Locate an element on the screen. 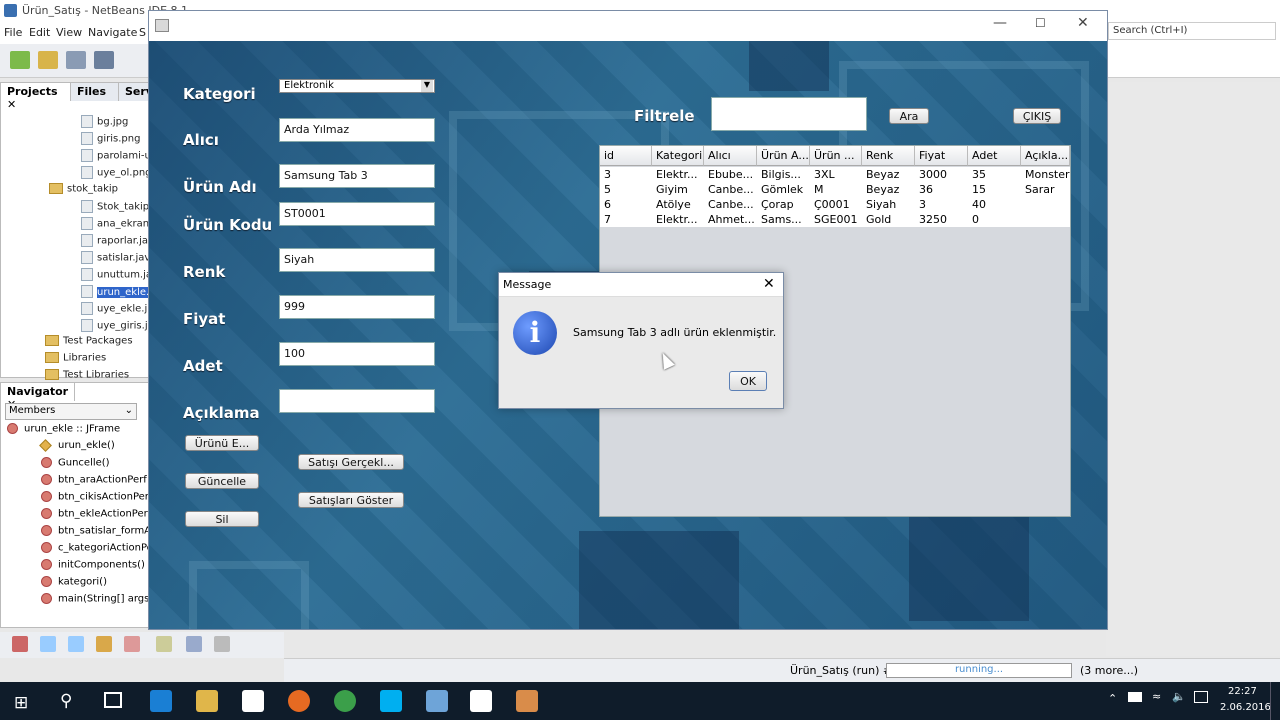 This screenshot has width=1280, height=720. fiyat-input: 999 is located at coordinates (357, 307).